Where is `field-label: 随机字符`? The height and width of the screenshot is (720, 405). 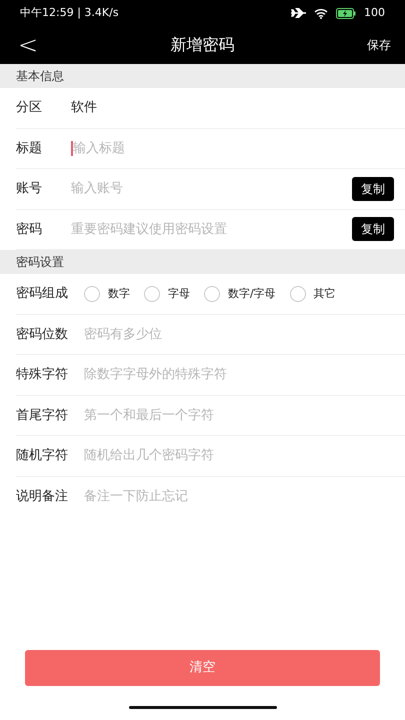
field-label: 随机字符 is located at coordinates (42, 456).